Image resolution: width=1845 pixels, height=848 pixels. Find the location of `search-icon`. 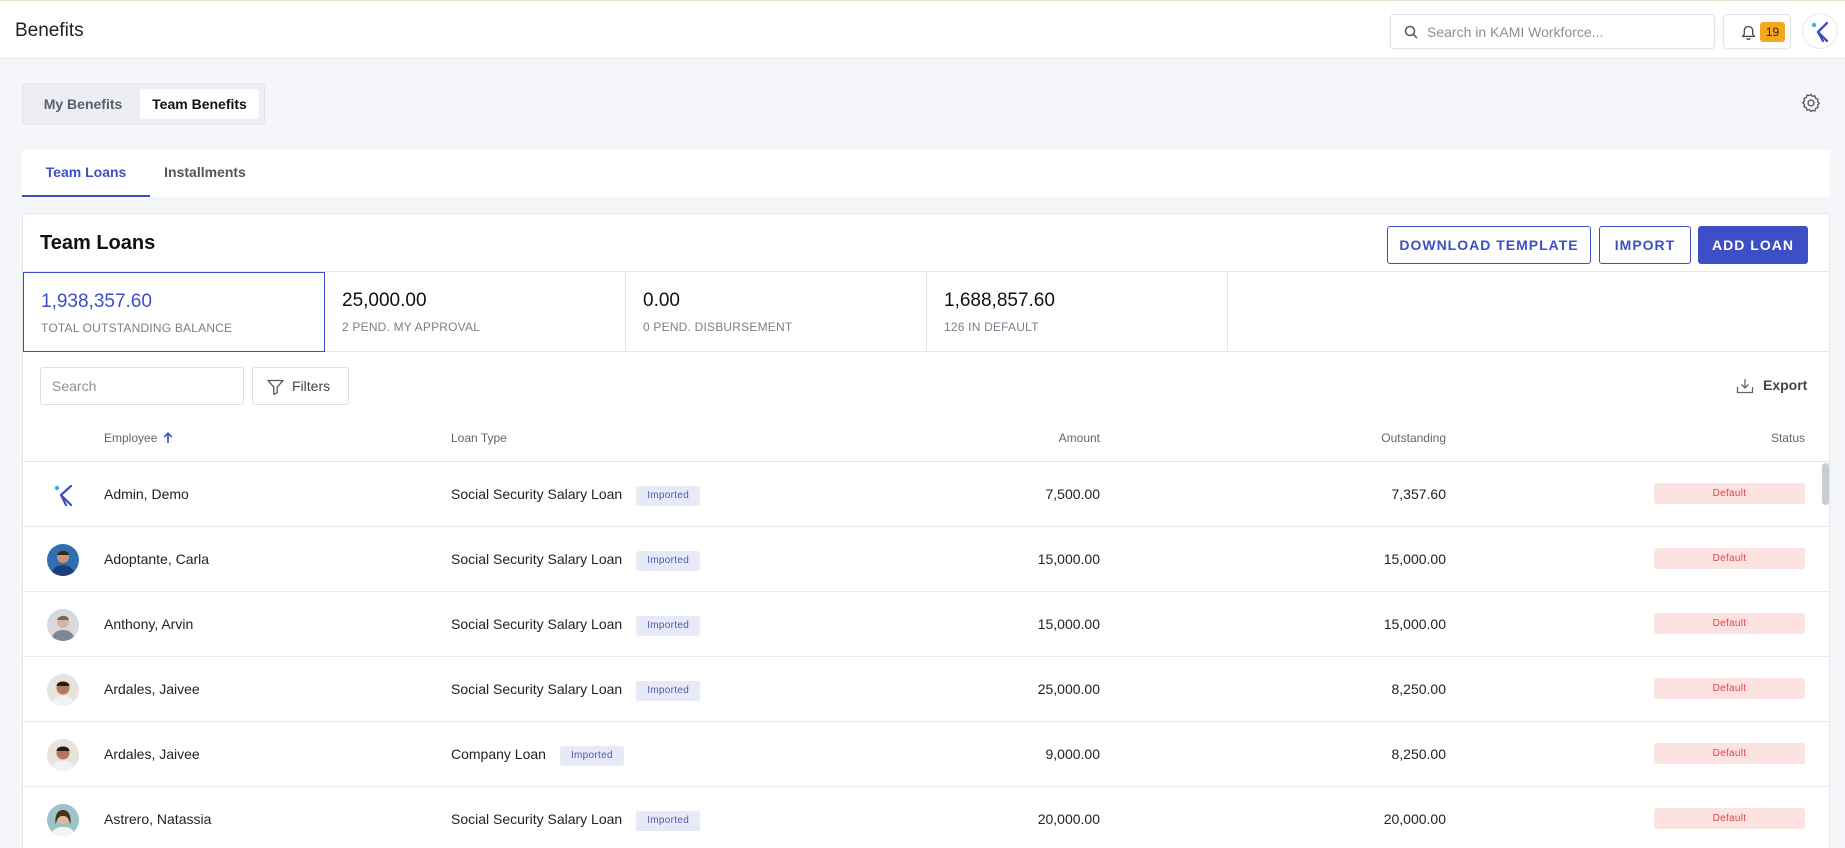

search-icon is located at coordinates (1411, 32).